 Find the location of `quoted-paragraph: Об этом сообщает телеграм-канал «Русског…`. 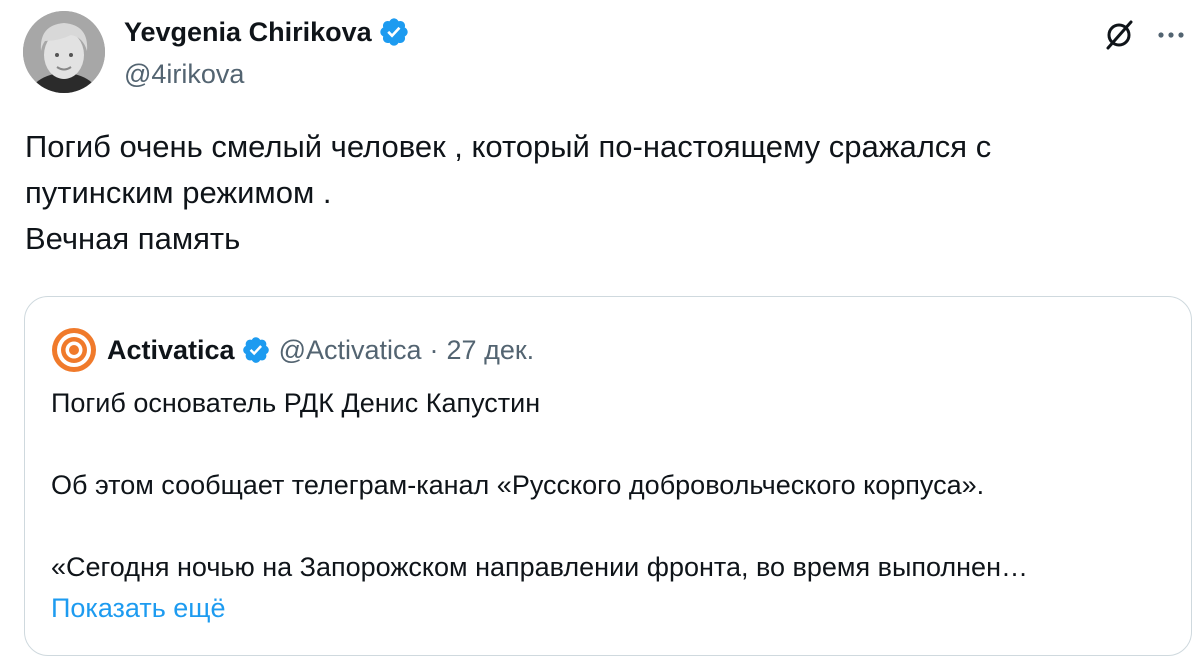

quoted-paragraph: Об этом сообщает телеграм-канал «Русског… is located at coordinates (518, 485).